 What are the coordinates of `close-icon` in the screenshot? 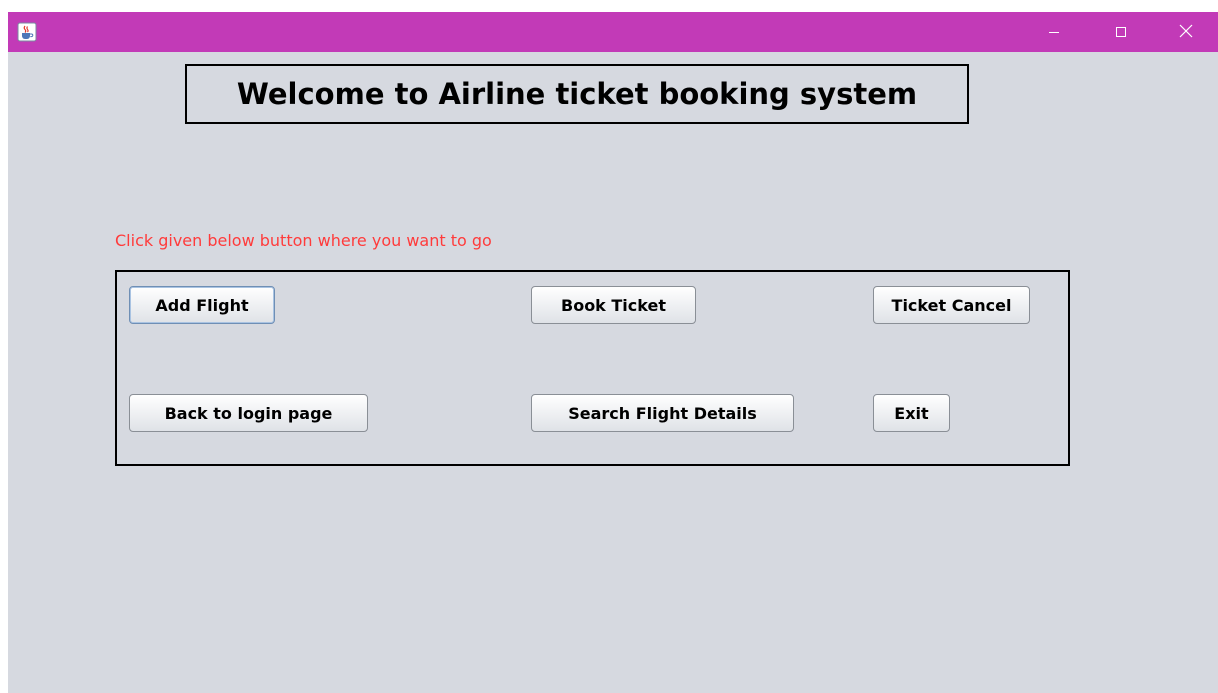 It's located at (1186, 32).